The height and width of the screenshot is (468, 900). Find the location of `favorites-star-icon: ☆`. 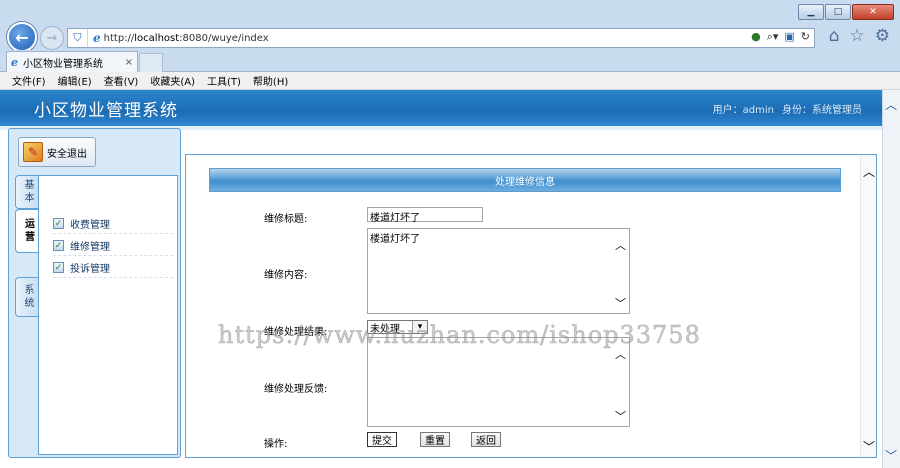

favorites-star-icon: ☆ is located at coordinates (857, 36).